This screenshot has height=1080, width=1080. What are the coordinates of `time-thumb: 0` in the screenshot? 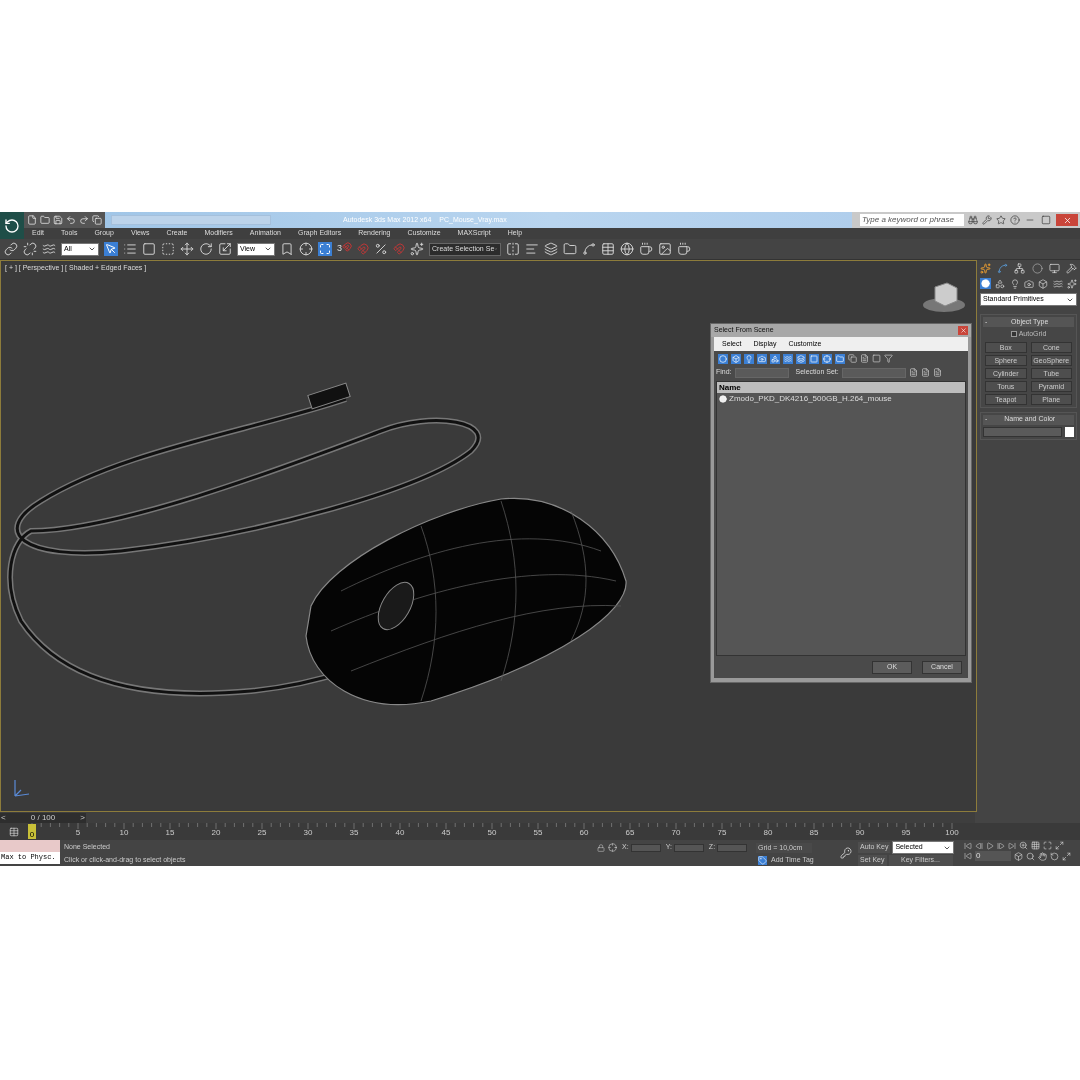 It's located at (32, 831).